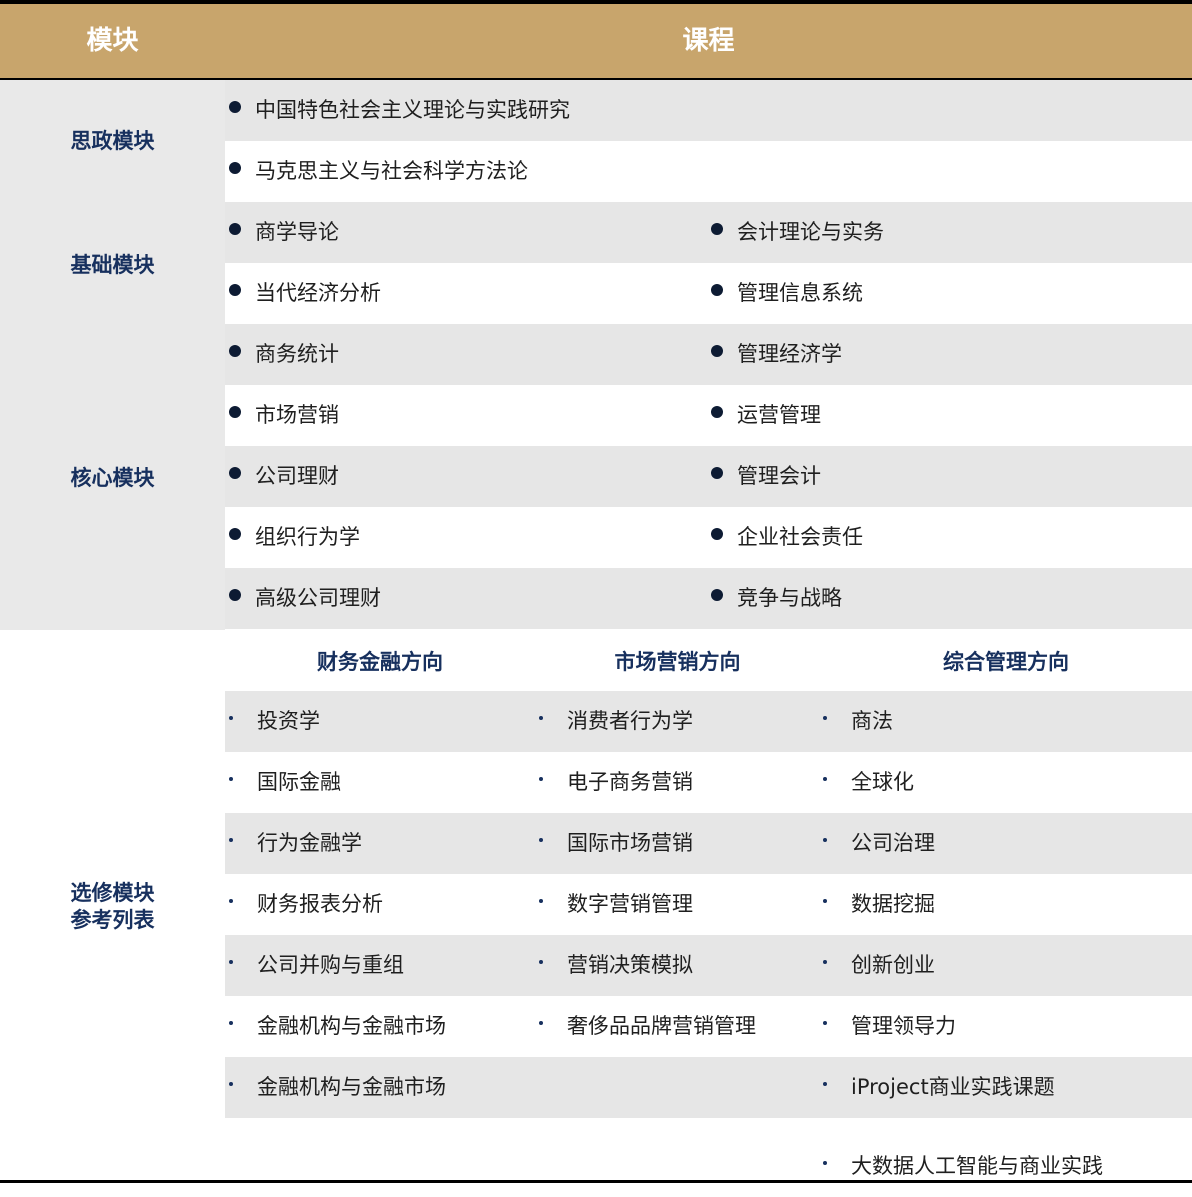  Describe the element at coordinates (766, 415) in the screenshot. I see `course-item: 运营管理` at that location.